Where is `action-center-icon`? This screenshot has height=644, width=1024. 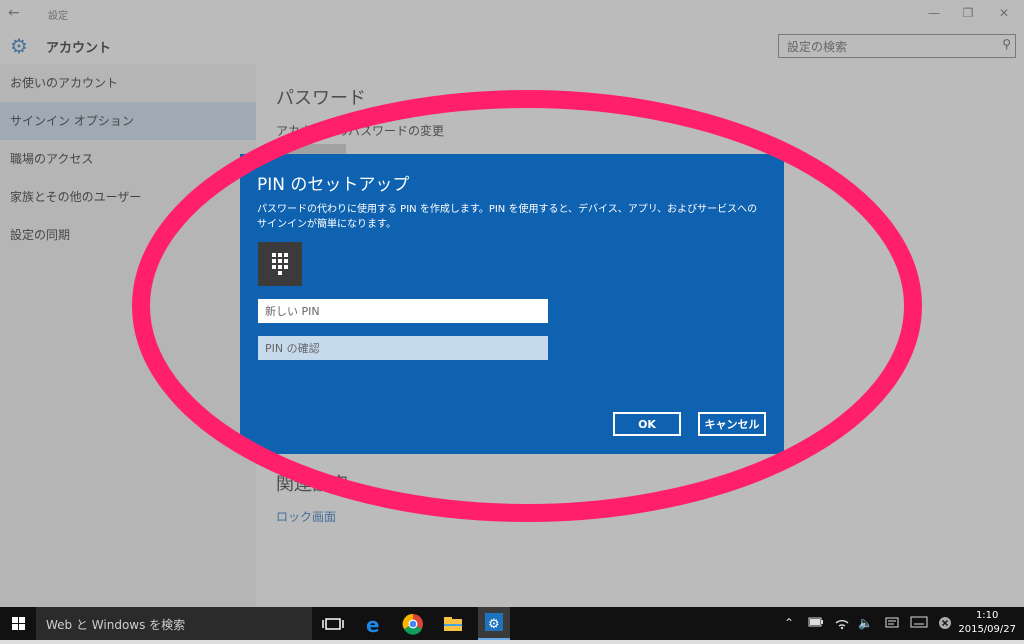
action-center-icon is located at coordinates (892, 624).